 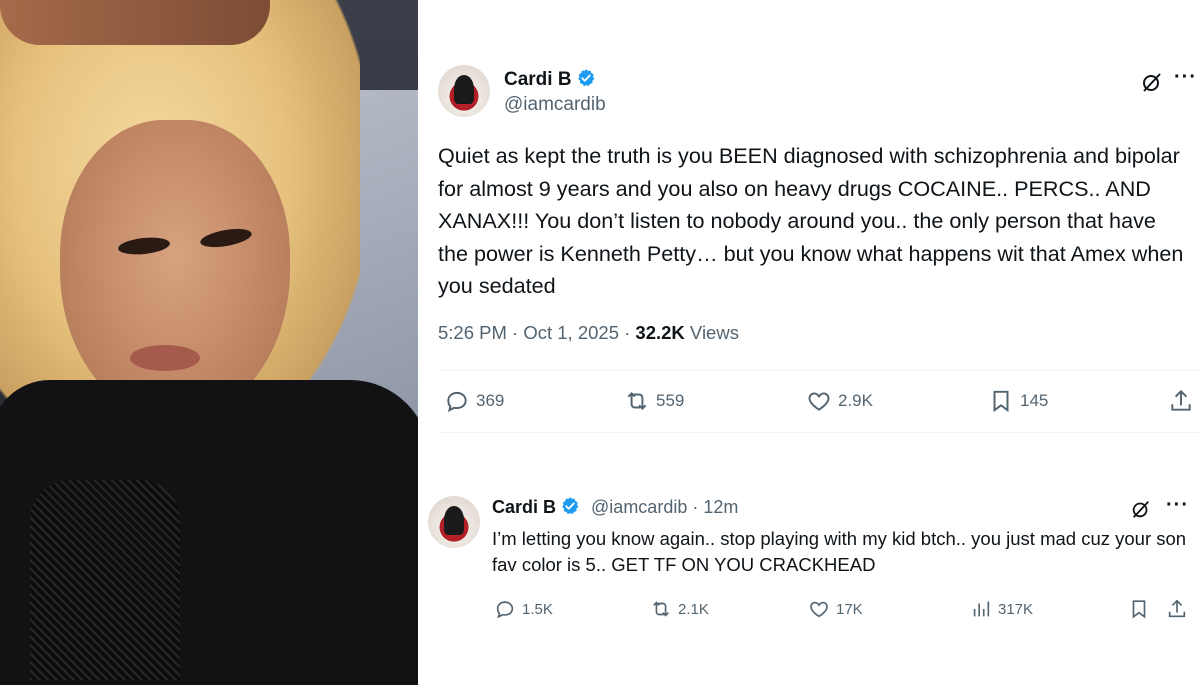 I want to click on repost-button: 2.1K, so click(x=679, y=609).